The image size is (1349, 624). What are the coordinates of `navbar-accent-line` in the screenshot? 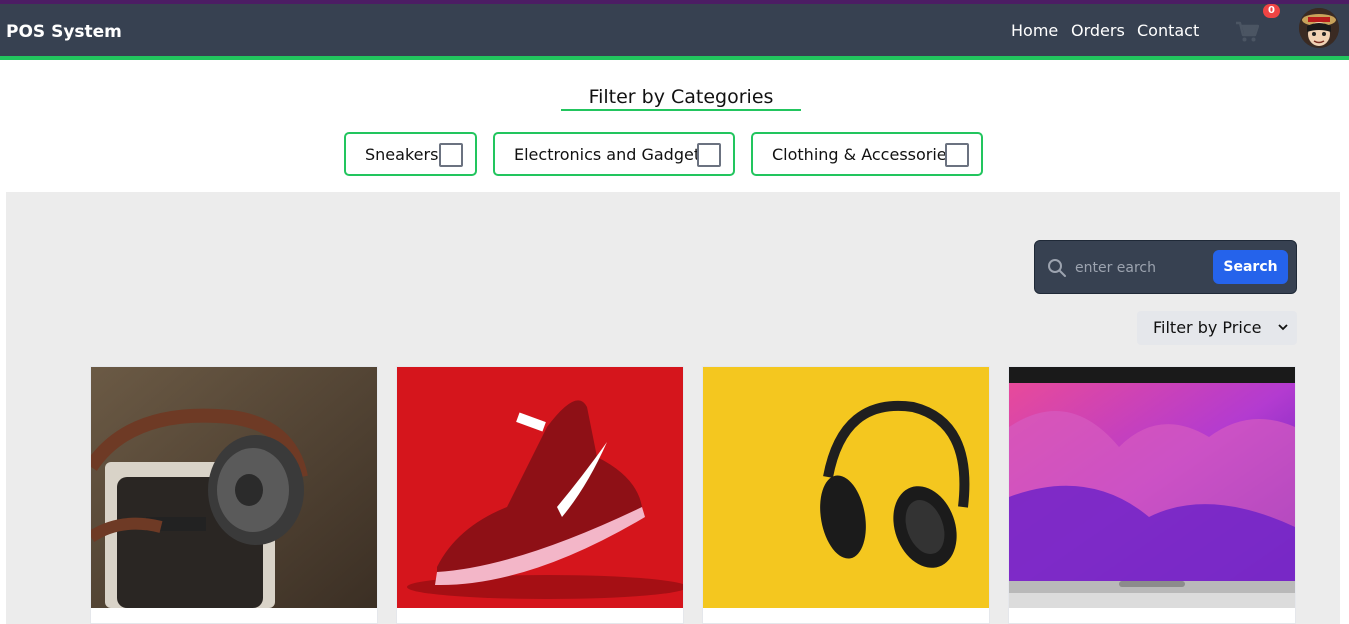 It's located at (674, 58).